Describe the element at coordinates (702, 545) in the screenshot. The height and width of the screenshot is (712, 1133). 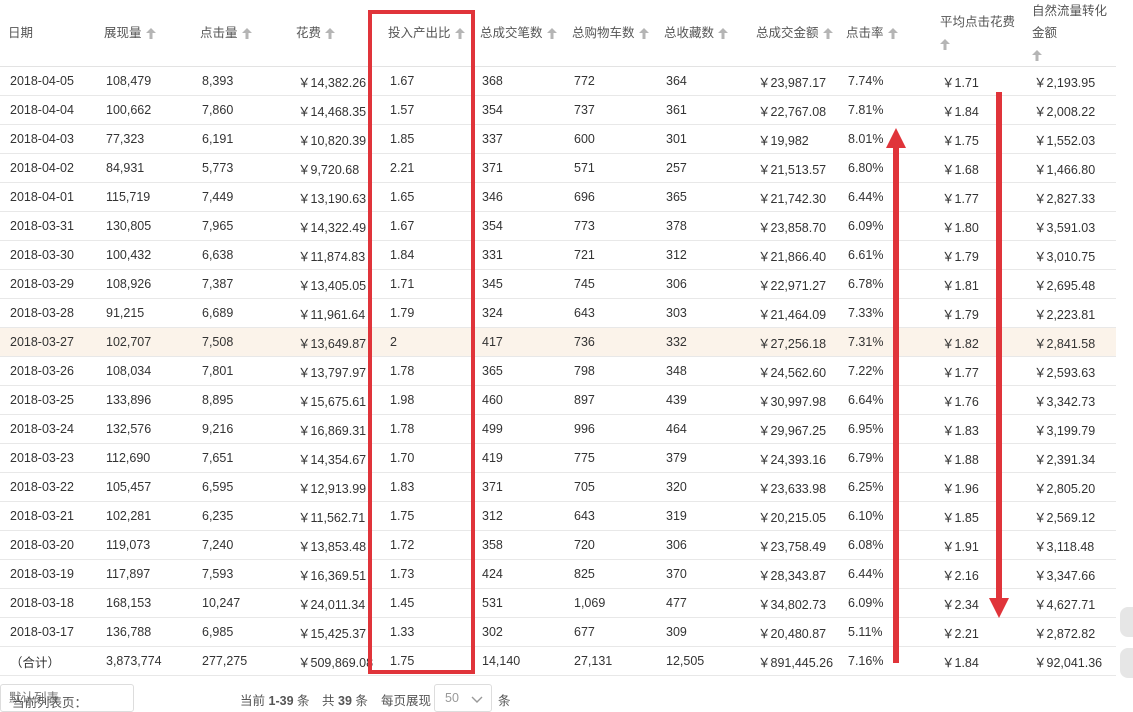
I see `table-cell: 306` at that location.